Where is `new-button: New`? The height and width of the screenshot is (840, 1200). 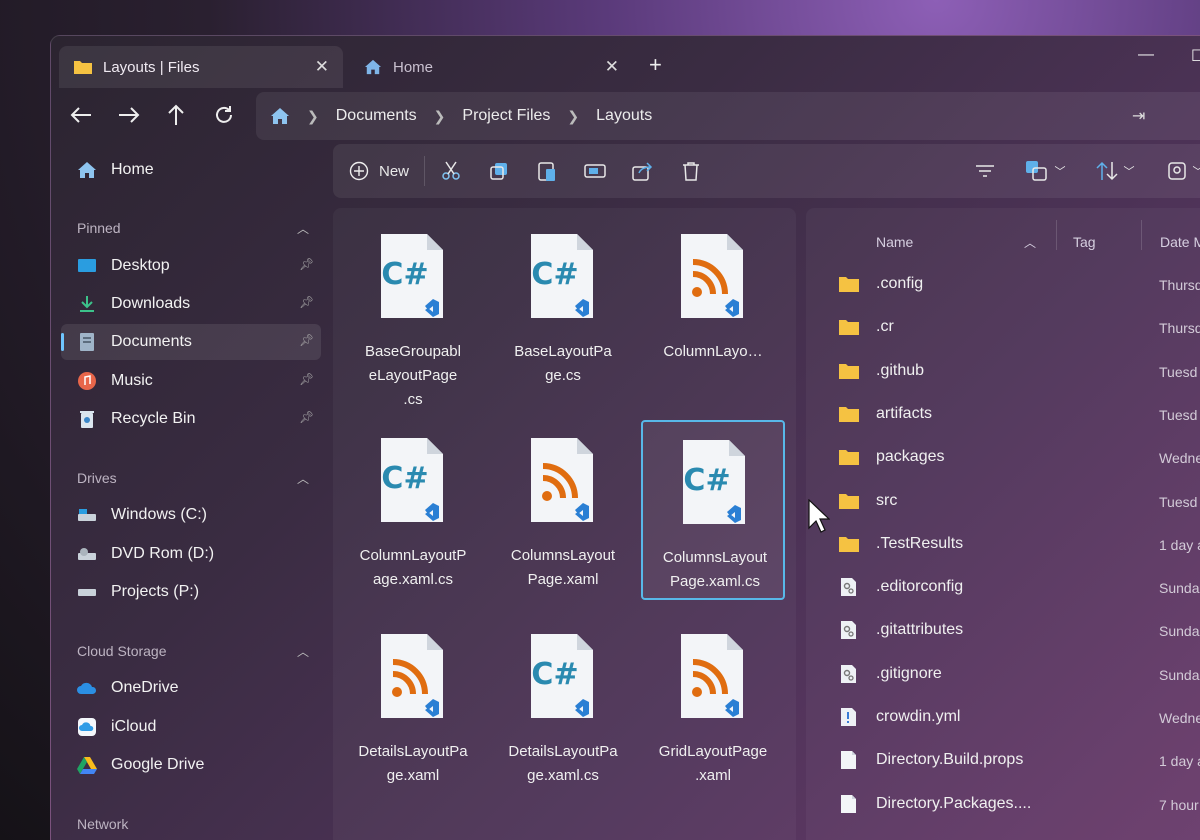
new-button: New is located at coordinates (389, 171).